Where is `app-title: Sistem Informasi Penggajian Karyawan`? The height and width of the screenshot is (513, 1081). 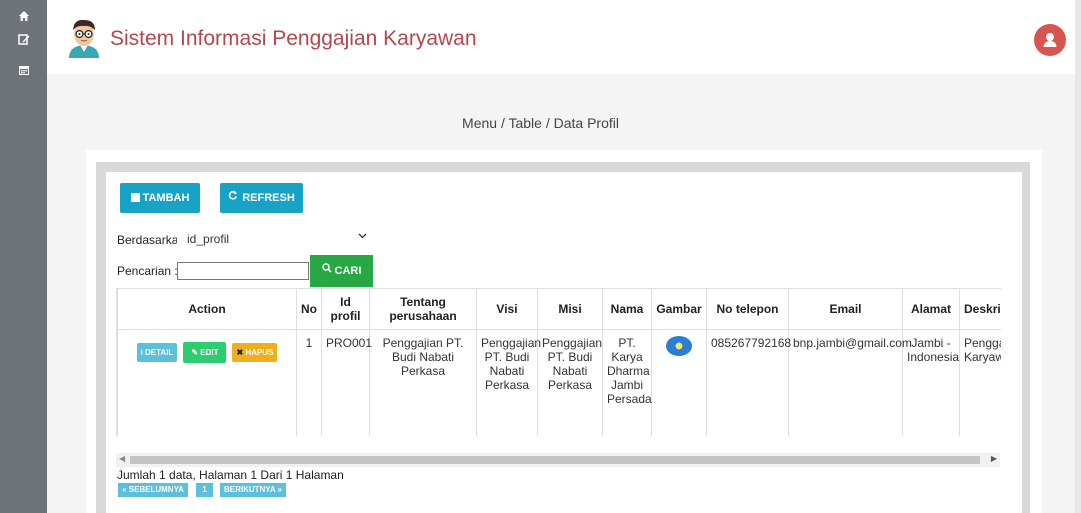 app-title: Sistem Informasi Penggajian Karyawan is located at coordinates (293, 38).